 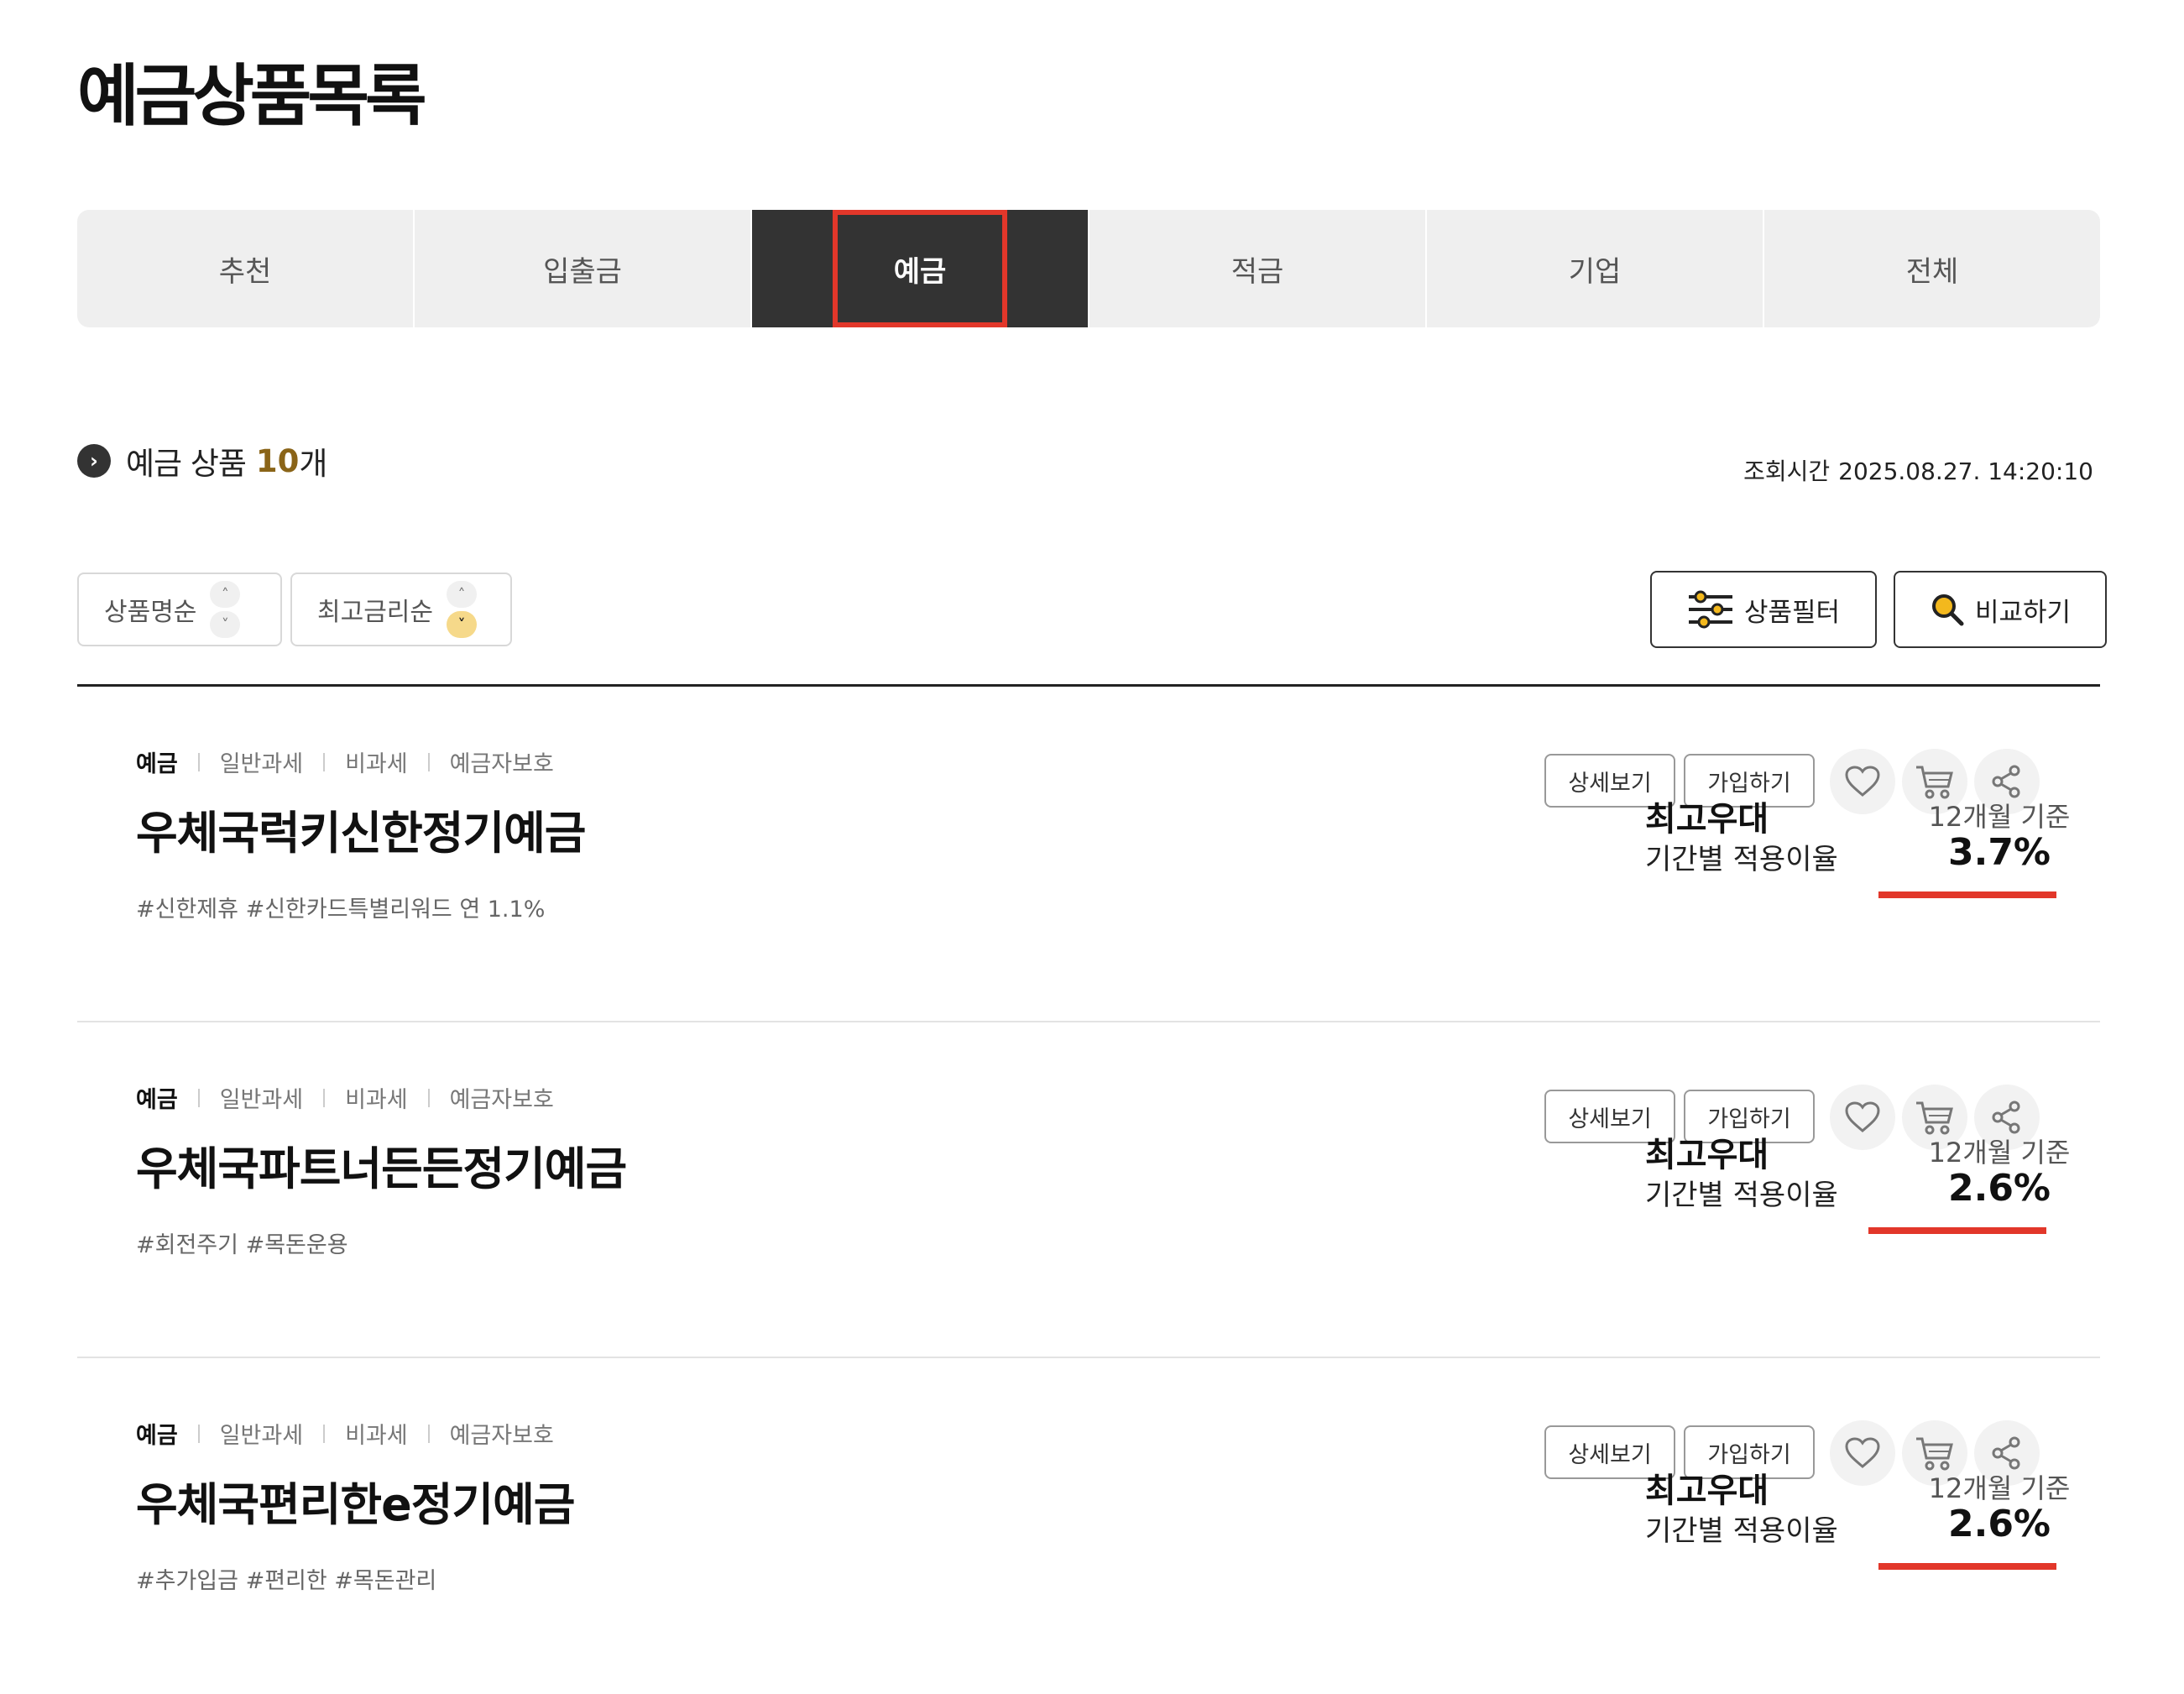 What do you see at coordinates (245, 271) in the screenshot?
I see `tab-label: 추천` at bounding box center [245, 271].